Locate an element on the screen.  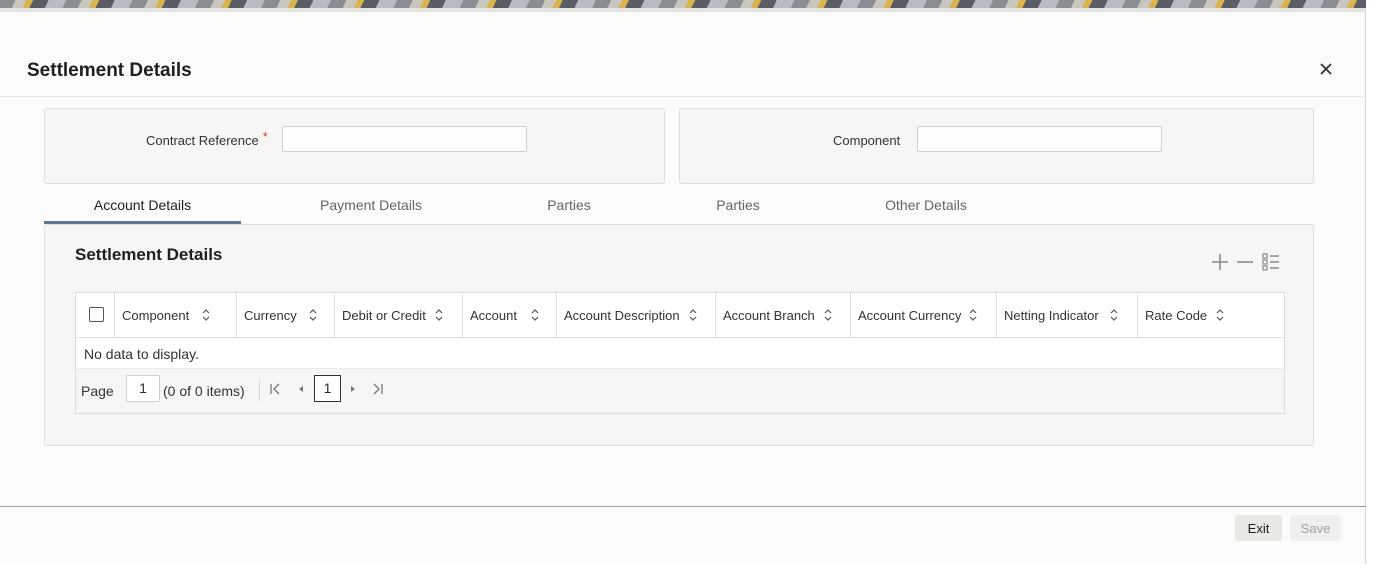
close-icon is located at coordinates (1326, 69).